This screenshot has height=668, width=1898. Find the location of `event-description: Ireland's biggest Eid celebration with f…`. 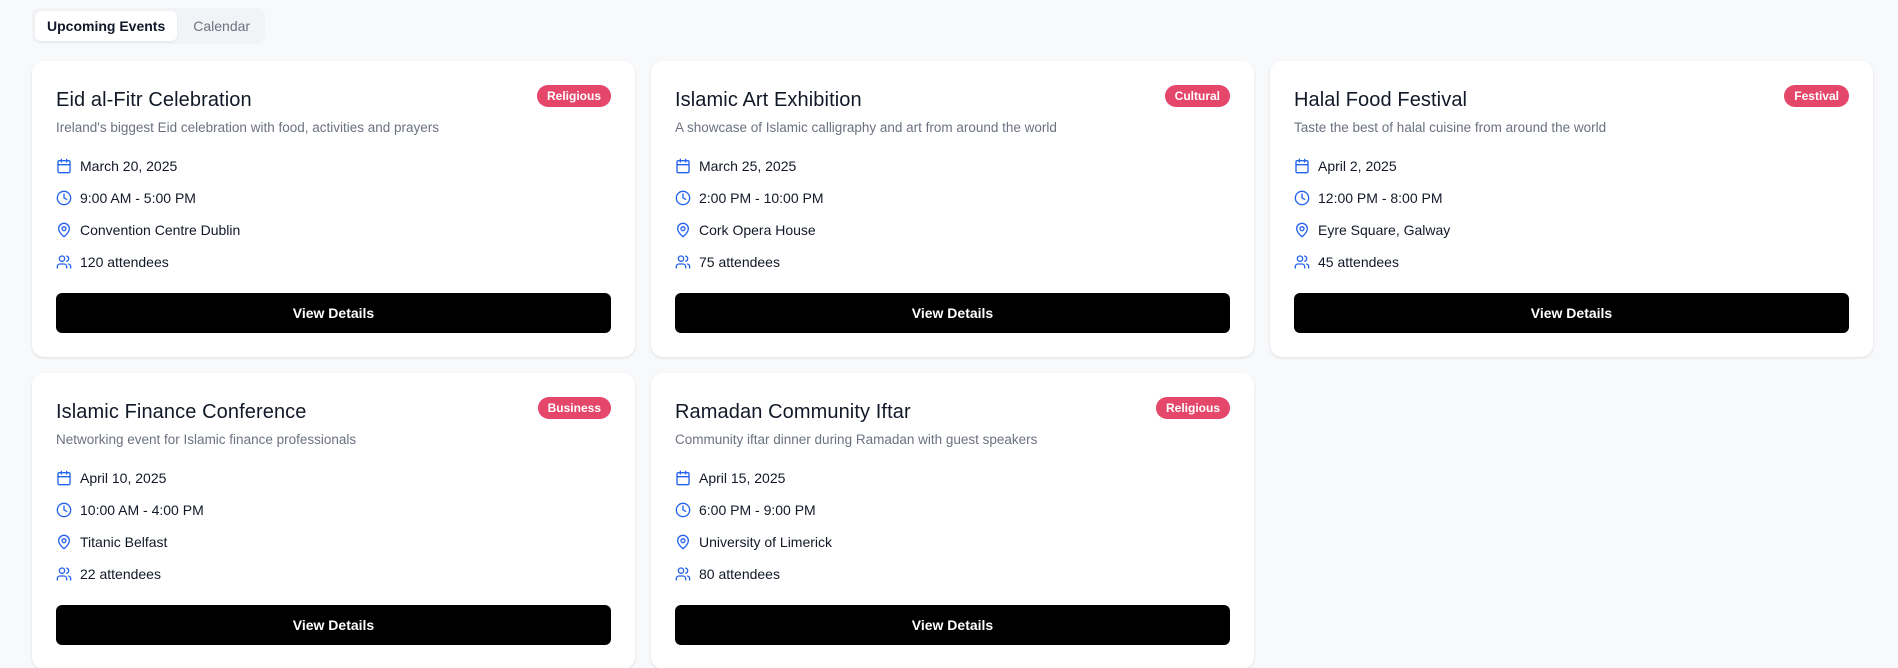

event-description: Ireland's biggest Eid celebration with f… is located at coordinates (248, 127).